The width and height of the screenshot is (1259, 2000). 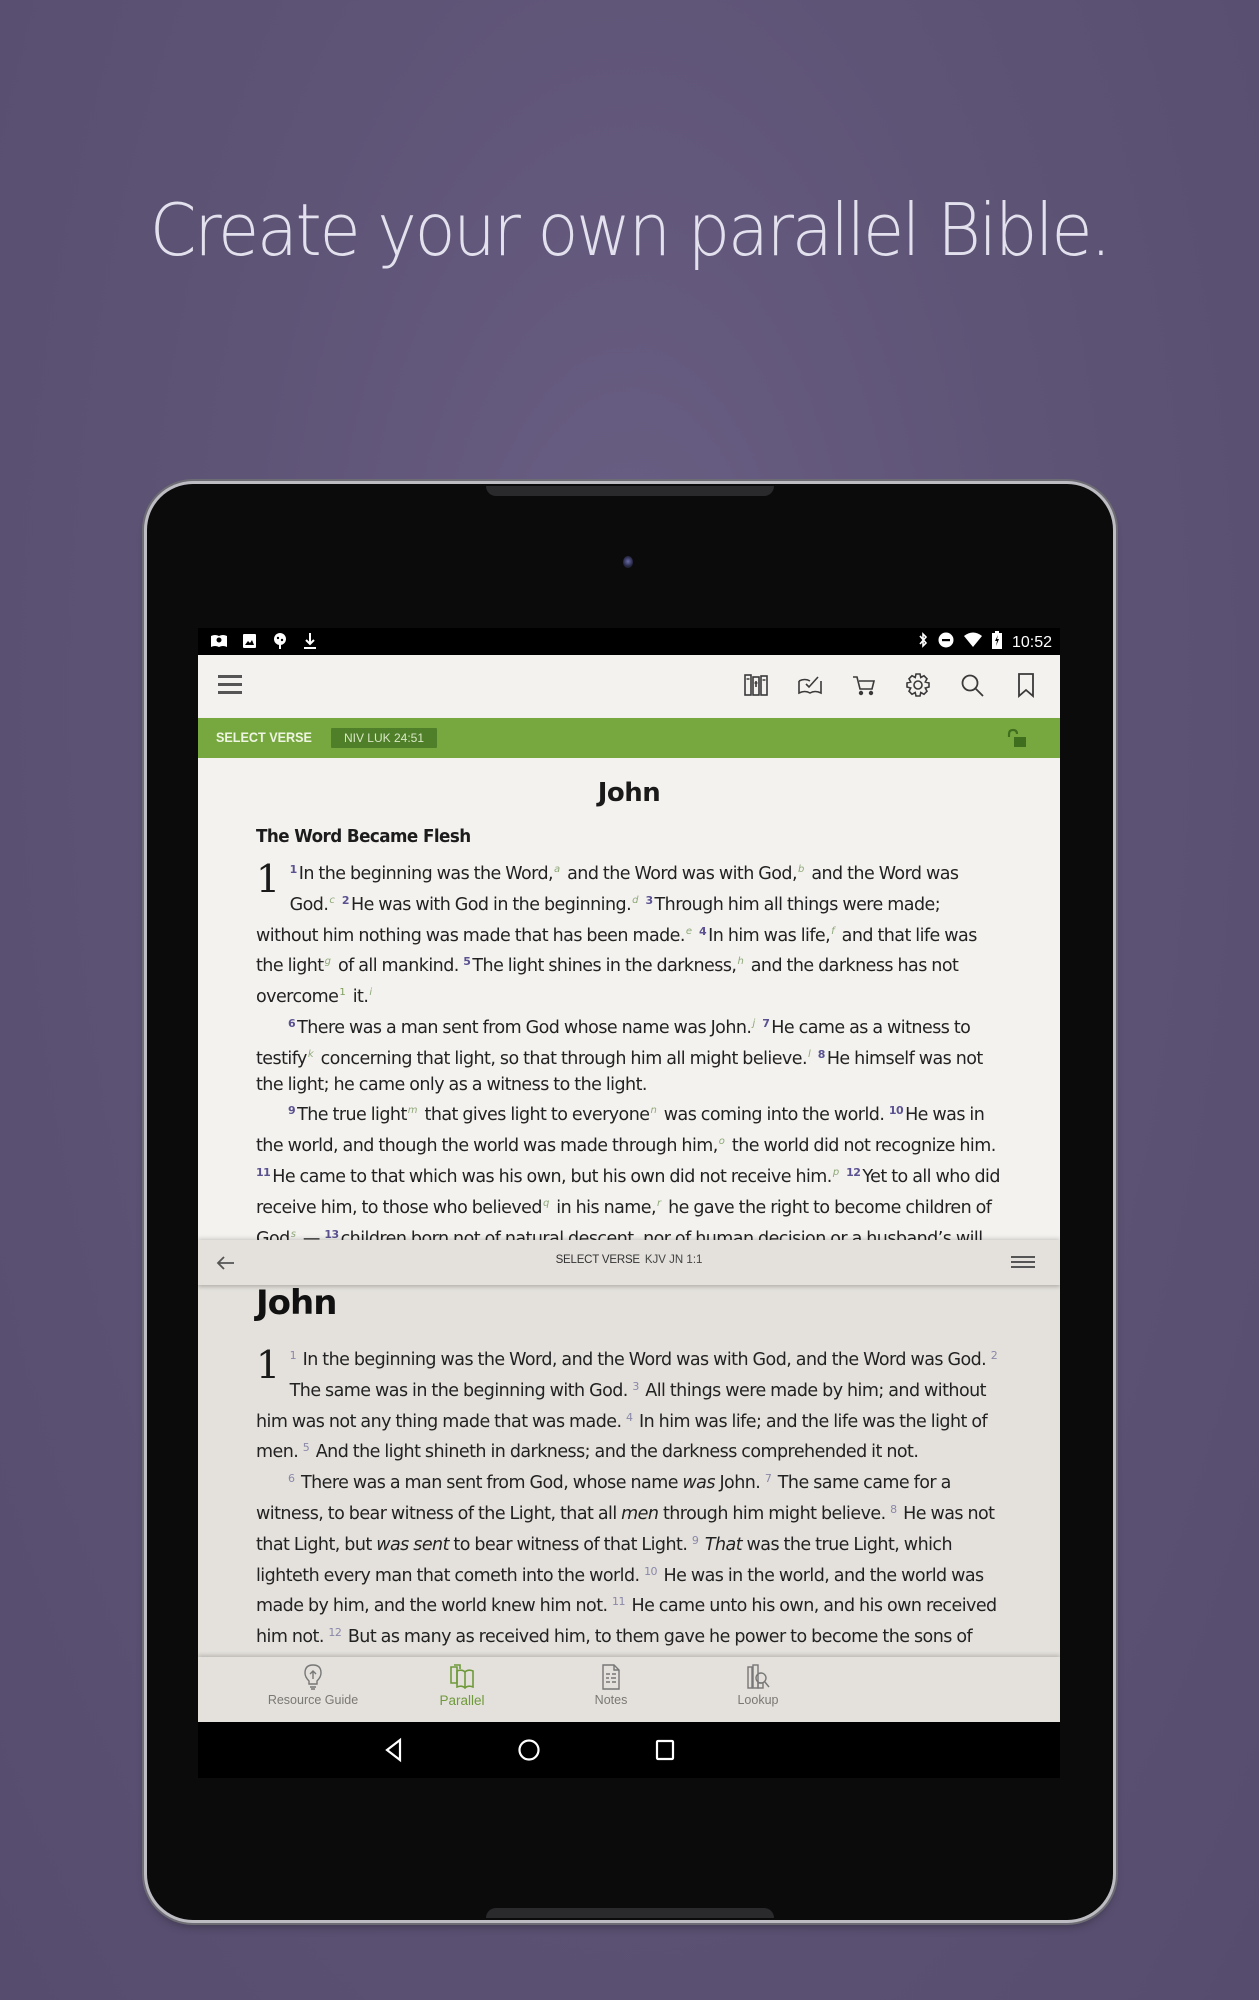 I want to click on cross-reference-marker: m, so click(x=413, y=1110).